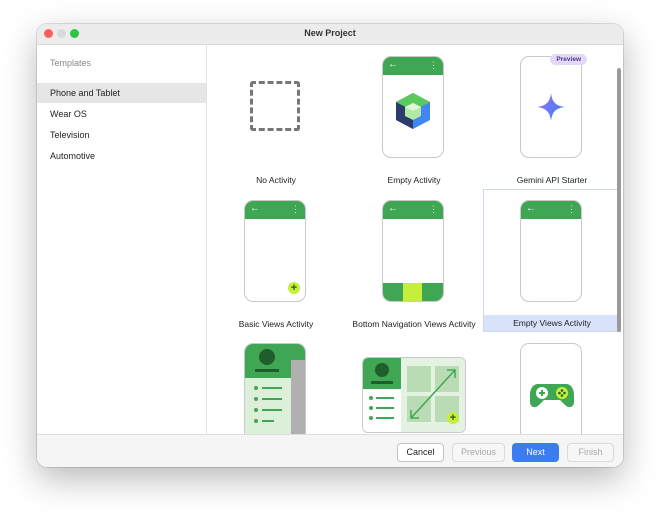  What do you see at coordinates (552, 396) in the screenshot?
I see `game-controller-icon` at bounding box center [552, 396].